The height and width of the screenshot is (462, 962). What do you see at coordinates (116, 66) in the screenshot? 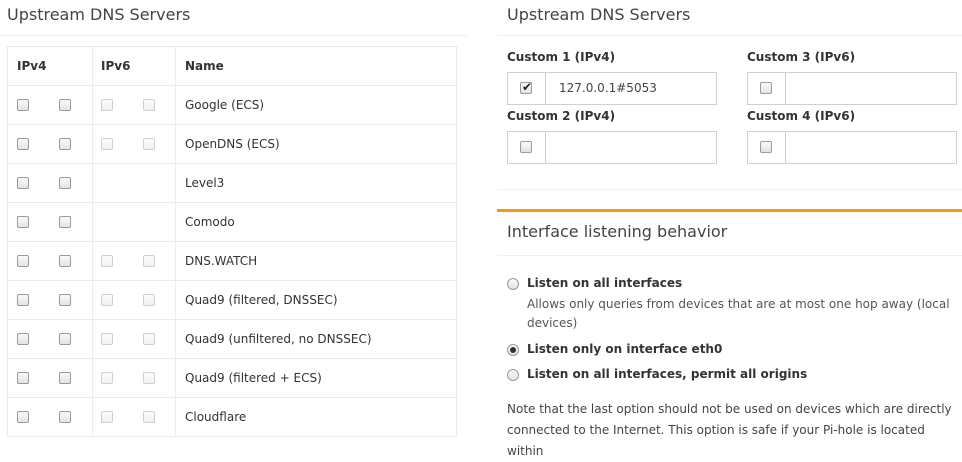
I see `header-ipv6: IPv6` at bounding box center [116, 66].